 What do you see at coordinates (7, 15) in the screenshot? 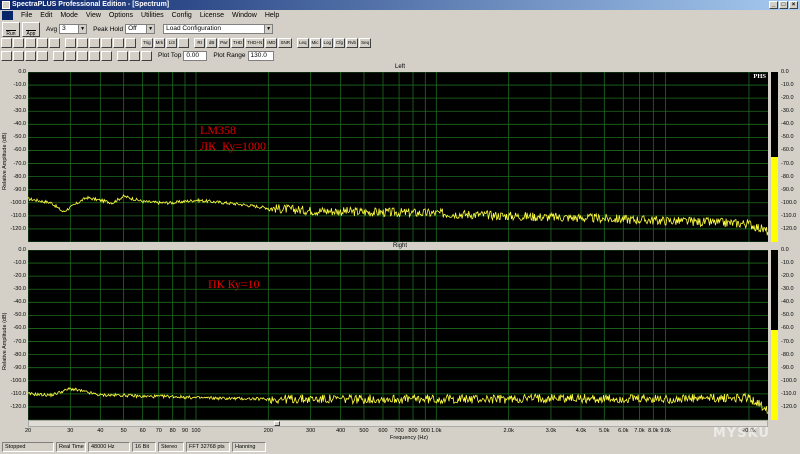
I see `document-icon` at bounding box center [7, 15].